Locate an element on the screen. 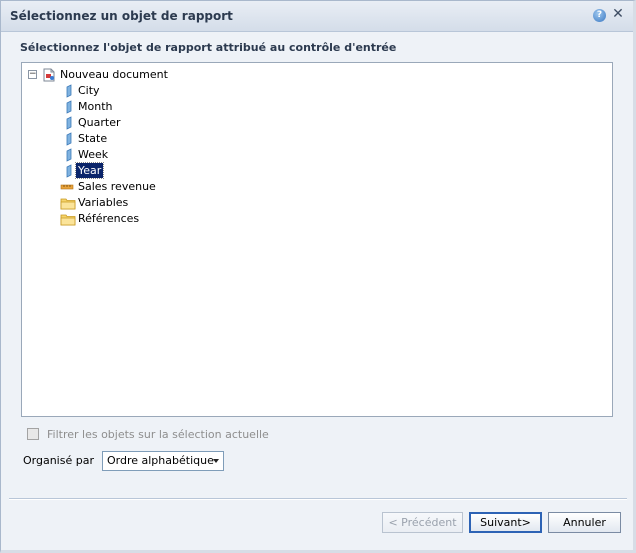 The height and width of the screenshot is (553, 636). tree-item-references: Références is located at coordinates (317, 219).